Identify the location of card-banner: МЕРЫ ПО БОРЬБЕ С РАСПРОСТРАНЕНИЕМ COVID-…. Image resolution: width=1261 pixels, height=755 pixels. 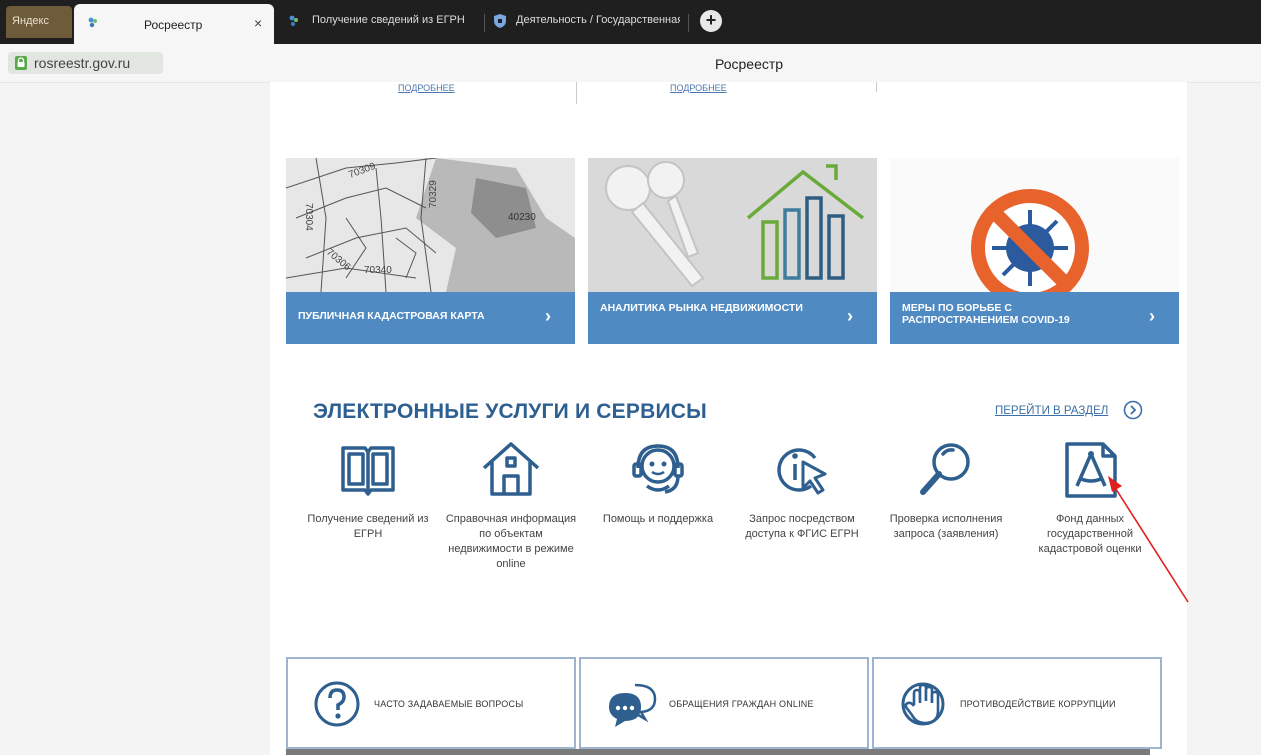
(1034, 318).